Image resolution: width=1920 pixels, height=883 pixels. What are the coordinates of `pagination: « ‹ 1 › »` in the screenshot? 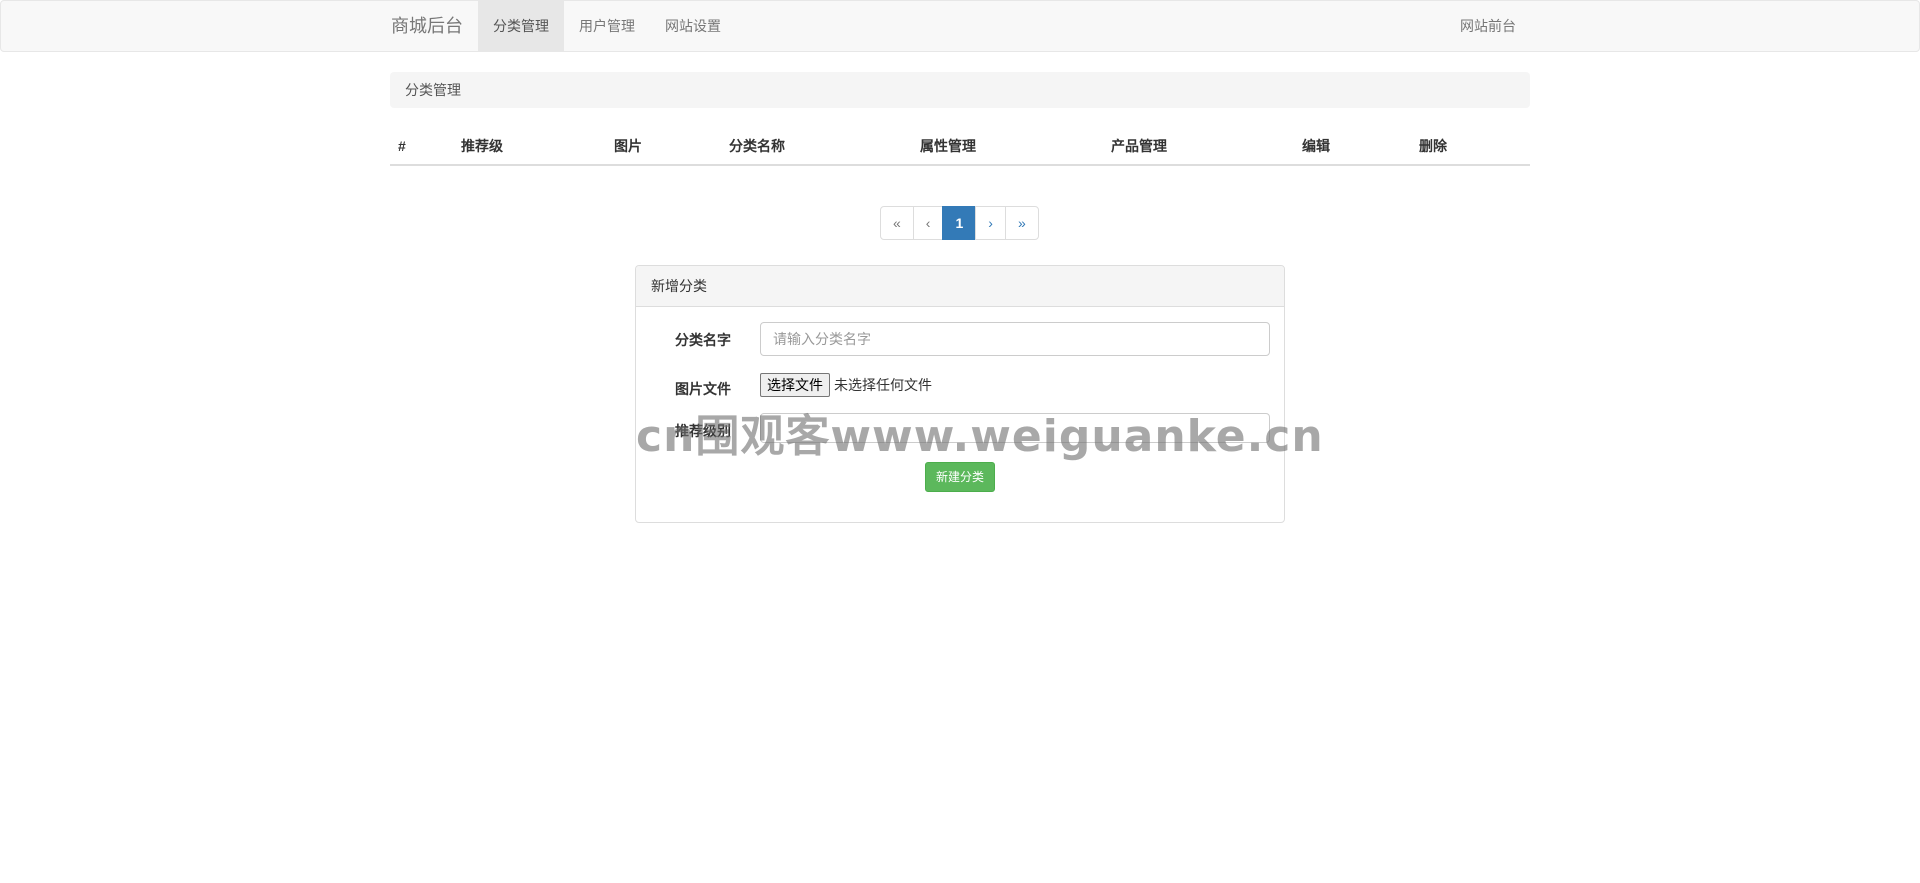 It's located at (959, 223).